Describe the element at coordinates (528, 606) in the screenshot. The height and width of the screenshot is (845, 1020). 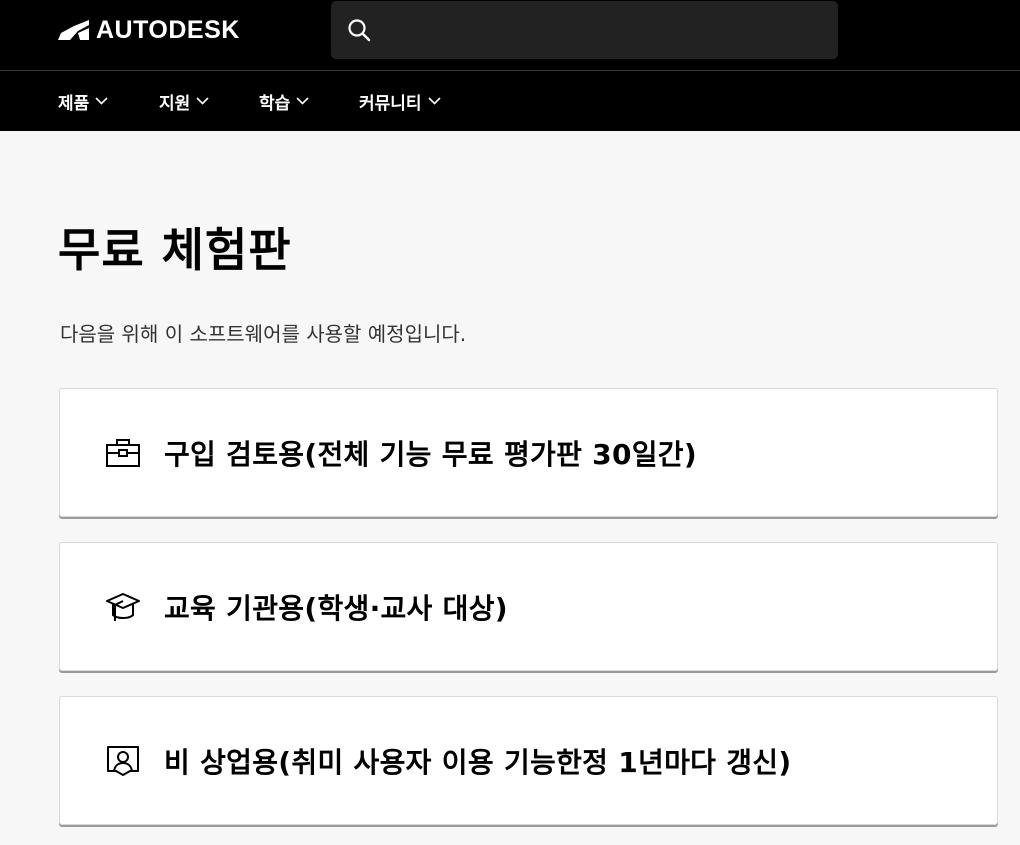
I see `option-card-education: 교육 기관용(학생·교사 대상)` at that location.